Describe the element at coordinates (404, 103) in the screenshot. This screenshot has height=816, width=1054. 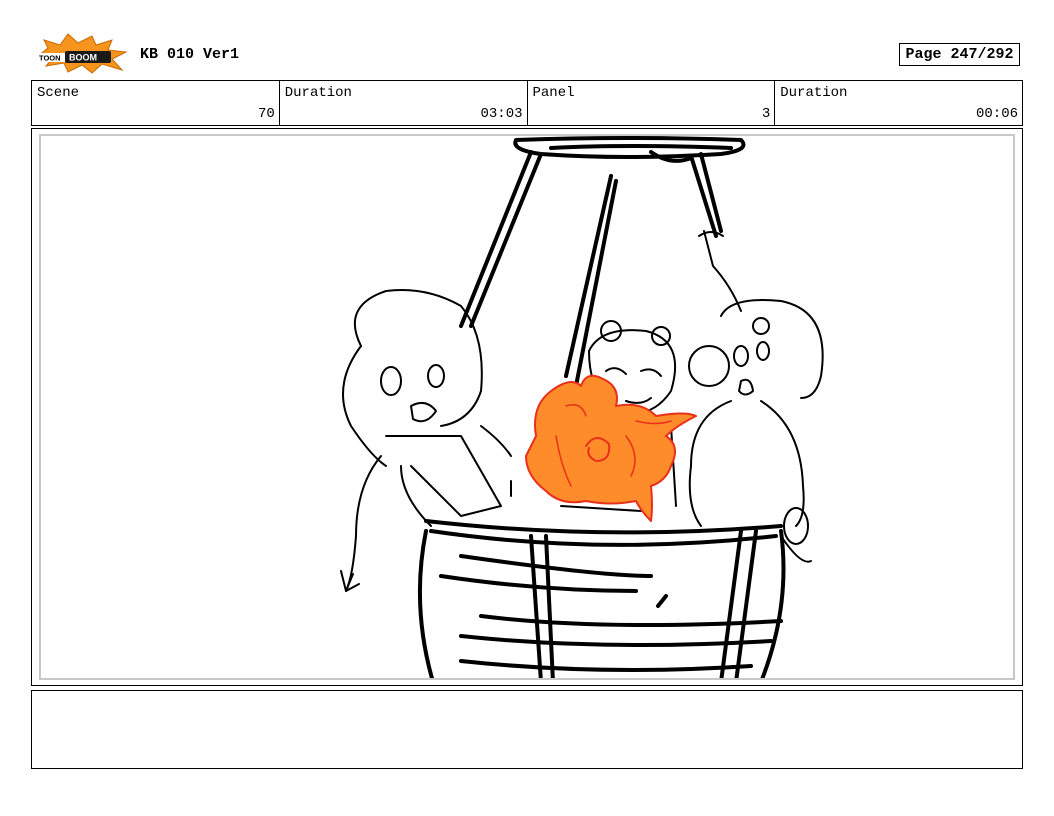
I see `scene-duration-cell: Duration 03:03` at that location.